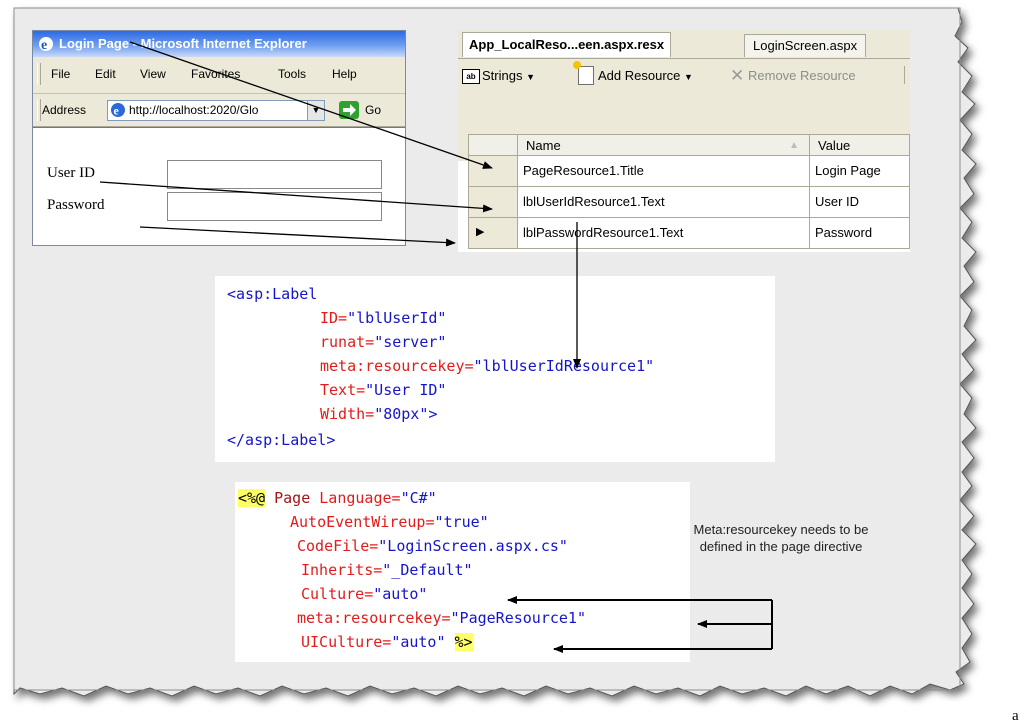  What do you see at coordinates (60, 74) in the screenshot?
I see `menu-file: File` at bounding box center [60, 74].